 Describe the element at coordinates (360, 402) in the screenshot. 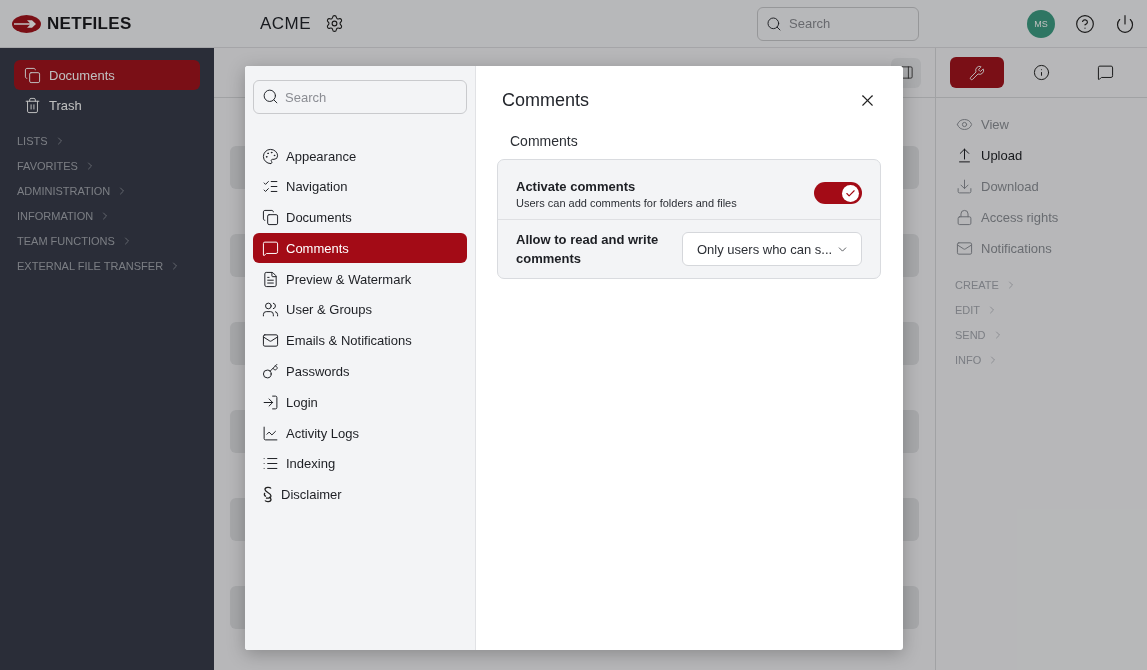

I see `settings-nav-item: Login` at that location.